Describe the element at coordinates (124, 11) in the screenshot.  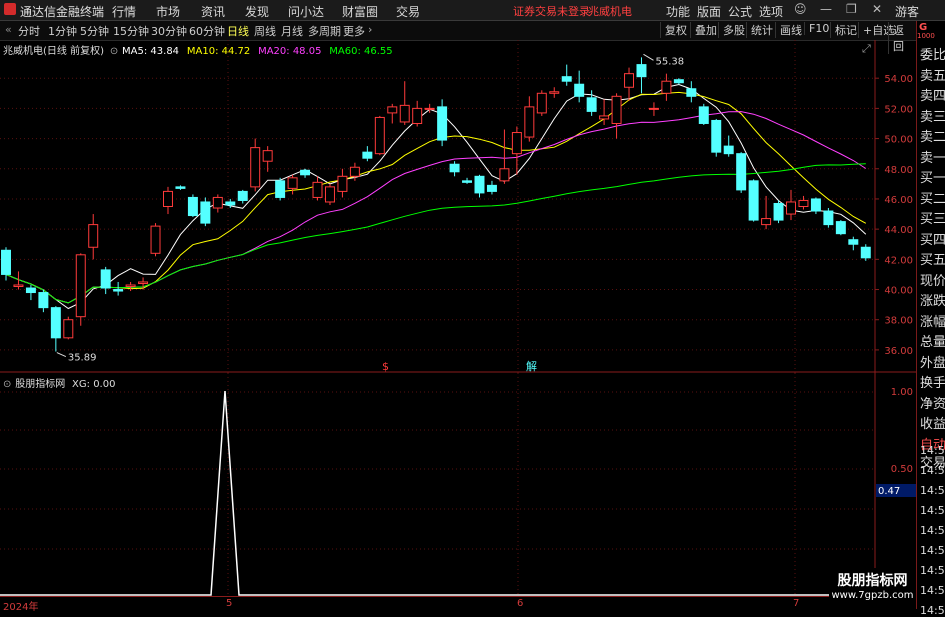
I see `menu-hangqing: 行情` at that location.